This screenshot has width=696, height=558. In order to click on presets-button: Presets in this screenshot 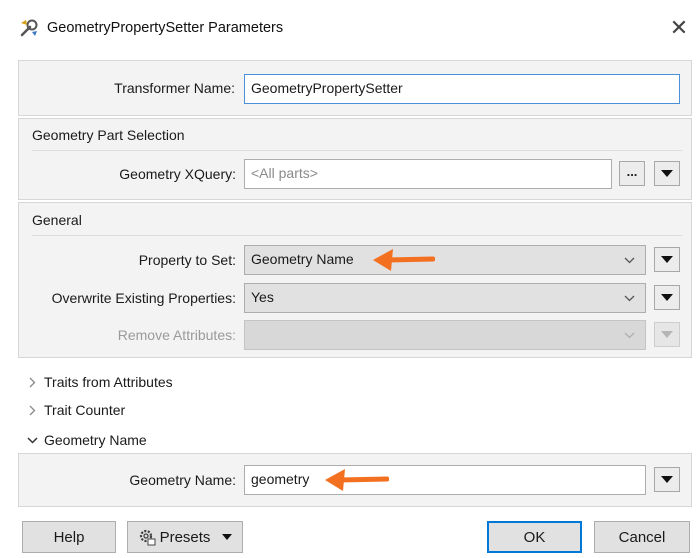, I will do `click(185, 537)`.